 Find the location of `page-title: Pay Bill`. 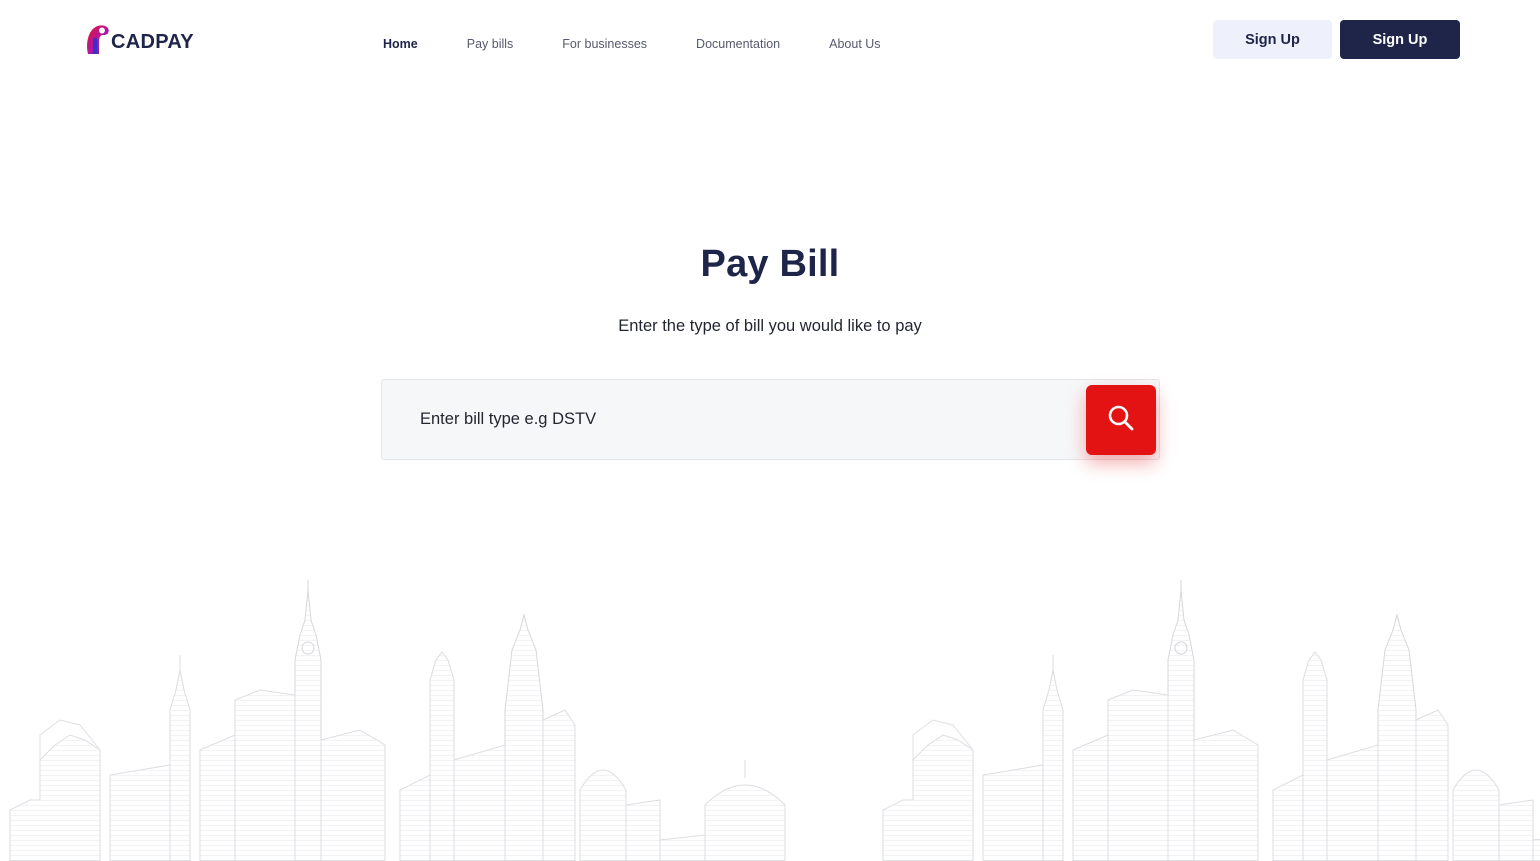

page-title: Pay Bill is located at coordinates (770, 264).